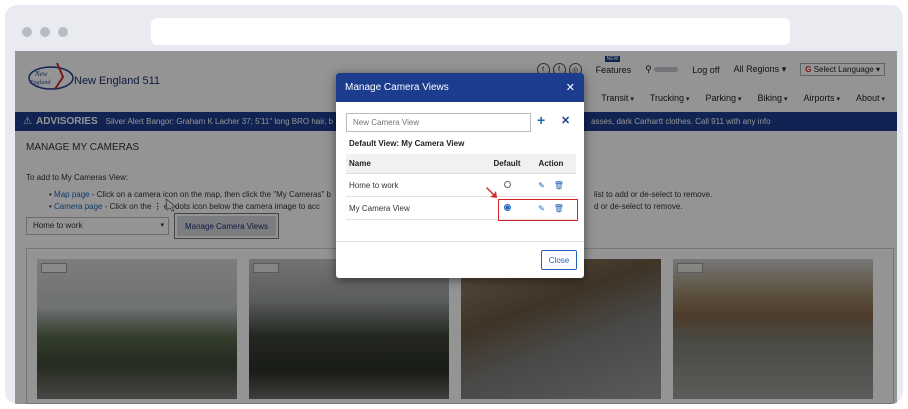 The height and width of the screenshot is (409, 908). What do you see at coordinates (507, 184) in the screenshot?
I see `default-radio` at bounding box center [507, 184].